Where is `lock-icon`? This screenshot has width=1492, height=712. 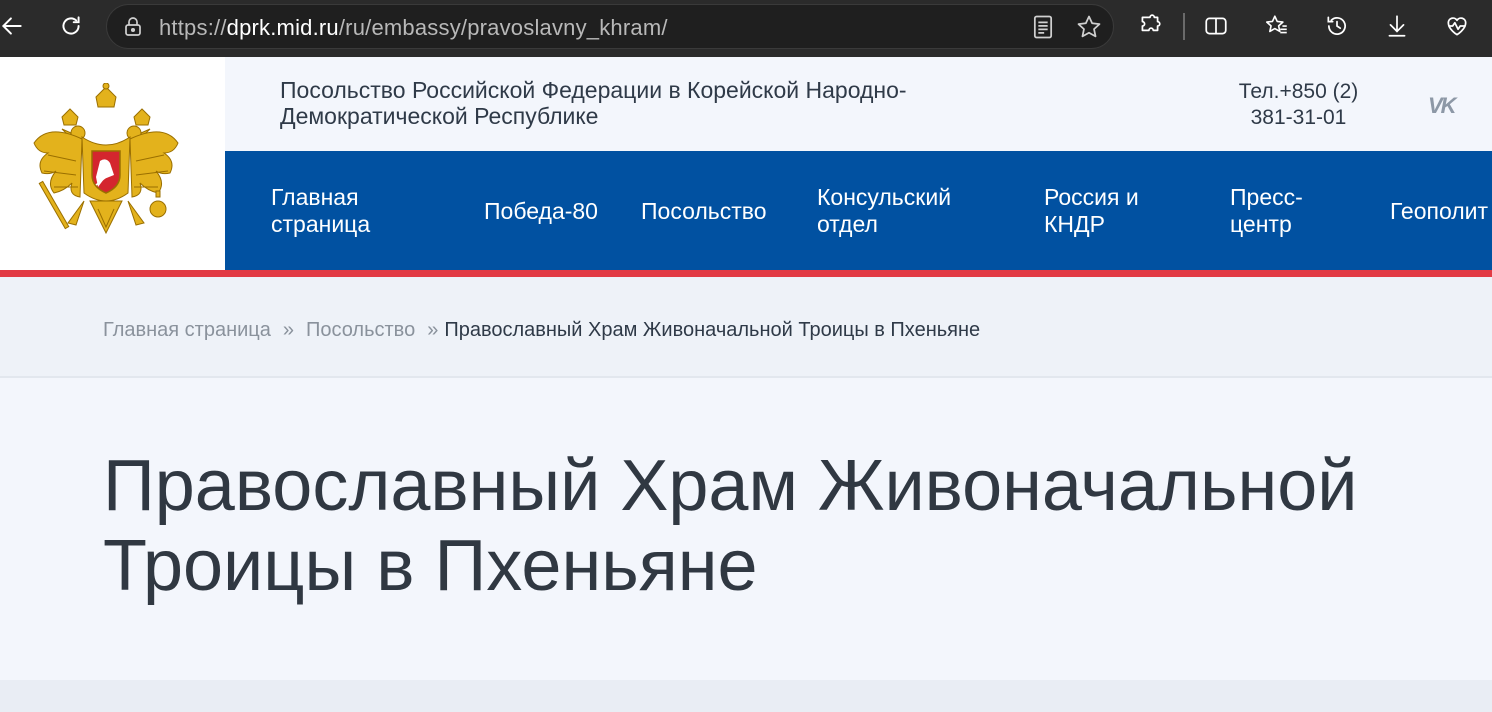 lock-icon is located at coordinates (133, 27).